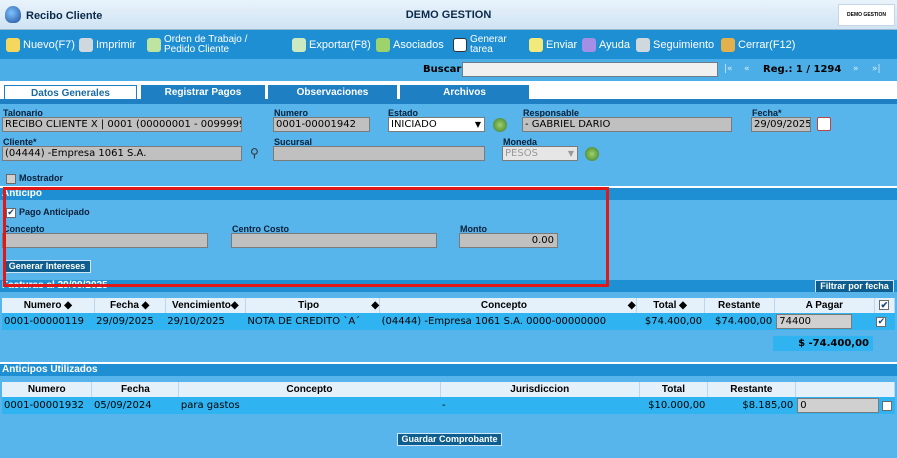 The width and height of the screenshot is (897, 458). Describe the element at coordinates (823, 343) in the screenshot. I see `total-a-pagar: $ -74.400,00` at that location.